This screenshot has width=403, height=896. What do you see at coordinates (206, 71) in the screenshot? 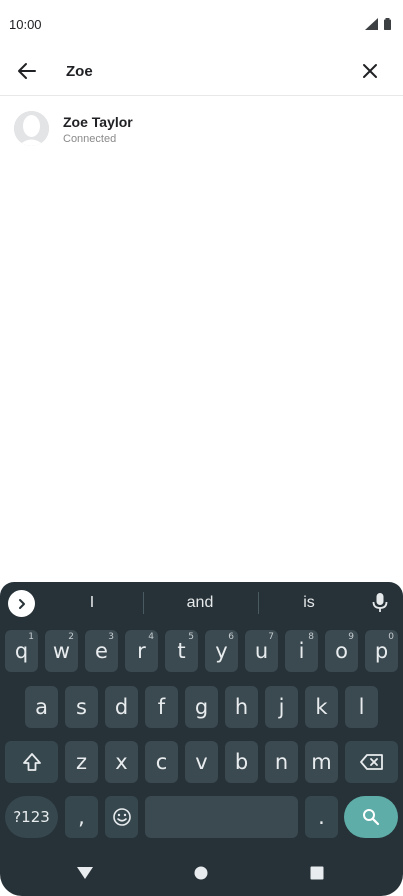
I see `search-input` at bounding box center [206, 71].